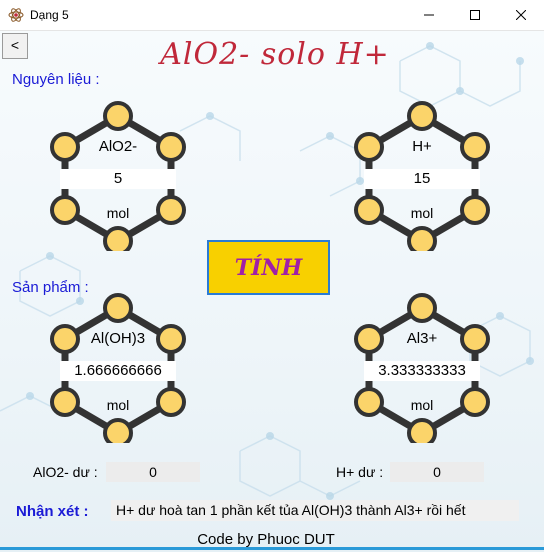 The height and width of the screenshot is (552, 544). I want to click on reactant-name: H+, so click(422, 146).